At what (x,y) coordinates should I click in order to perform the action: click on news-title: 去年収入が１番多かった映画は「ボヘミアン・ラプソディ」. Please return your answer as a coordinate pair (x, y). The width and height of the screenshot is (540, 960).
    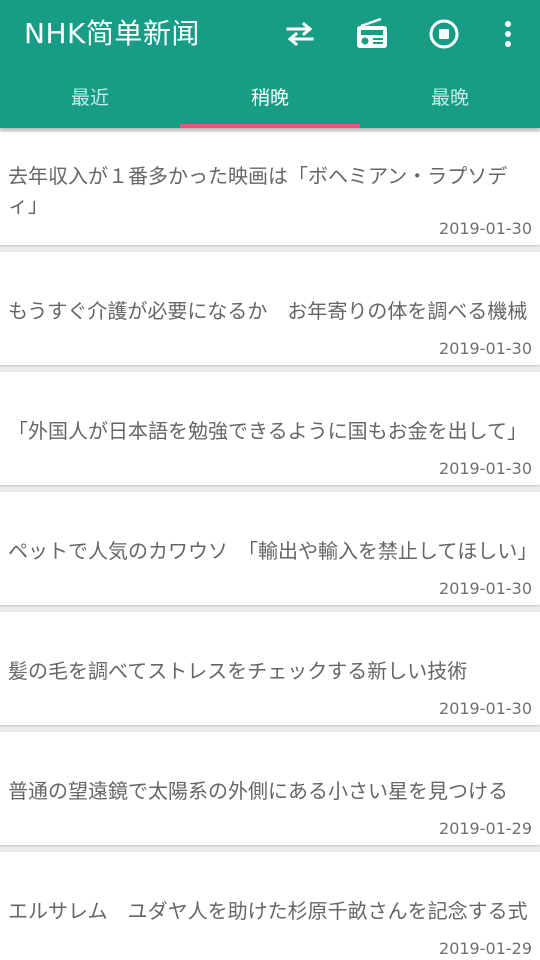
    Looking at the image, I should click on (258, 190).